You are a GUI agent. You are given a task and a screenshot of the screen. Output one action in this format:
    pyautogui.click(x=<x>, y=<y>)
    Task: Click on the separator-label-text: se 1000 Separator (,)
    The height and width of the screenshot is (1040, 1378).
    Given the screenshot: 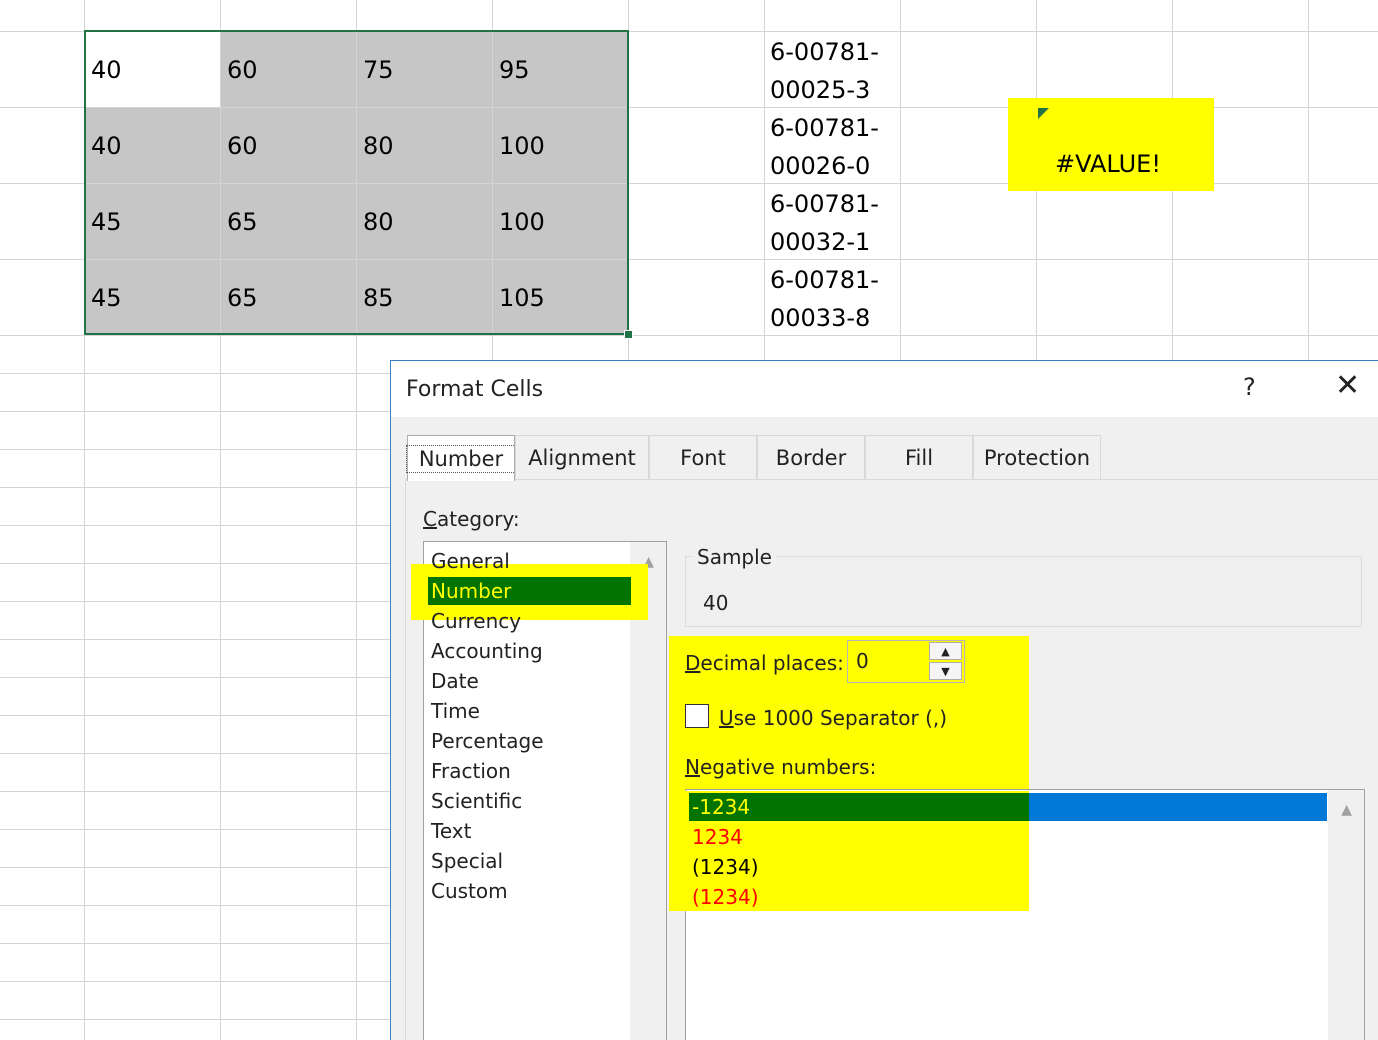 What is the action you would take?
    pyautogui.click(x=840, y=718)
    